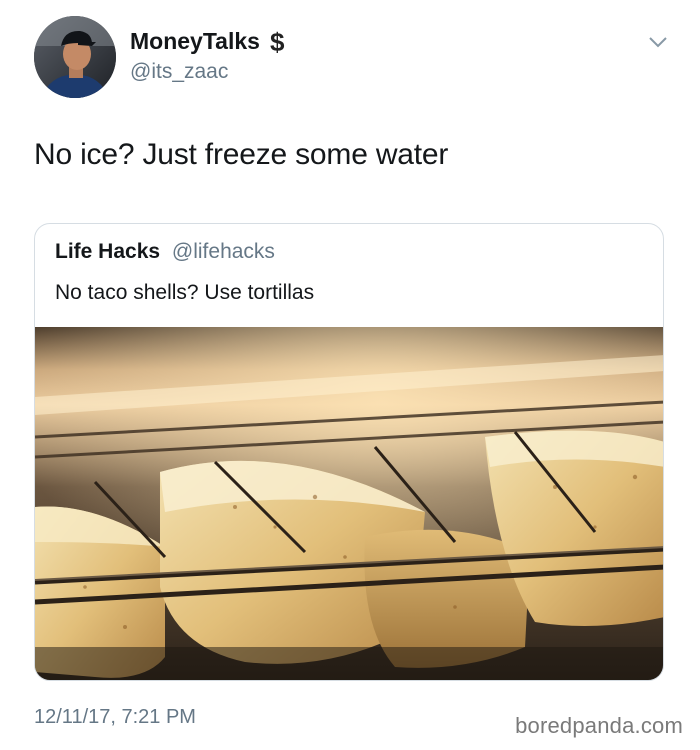 The width and height of the screenshot is (700, 750). I want to click on tweet-text: No ice? Just freeze some water, so click(241, 154).